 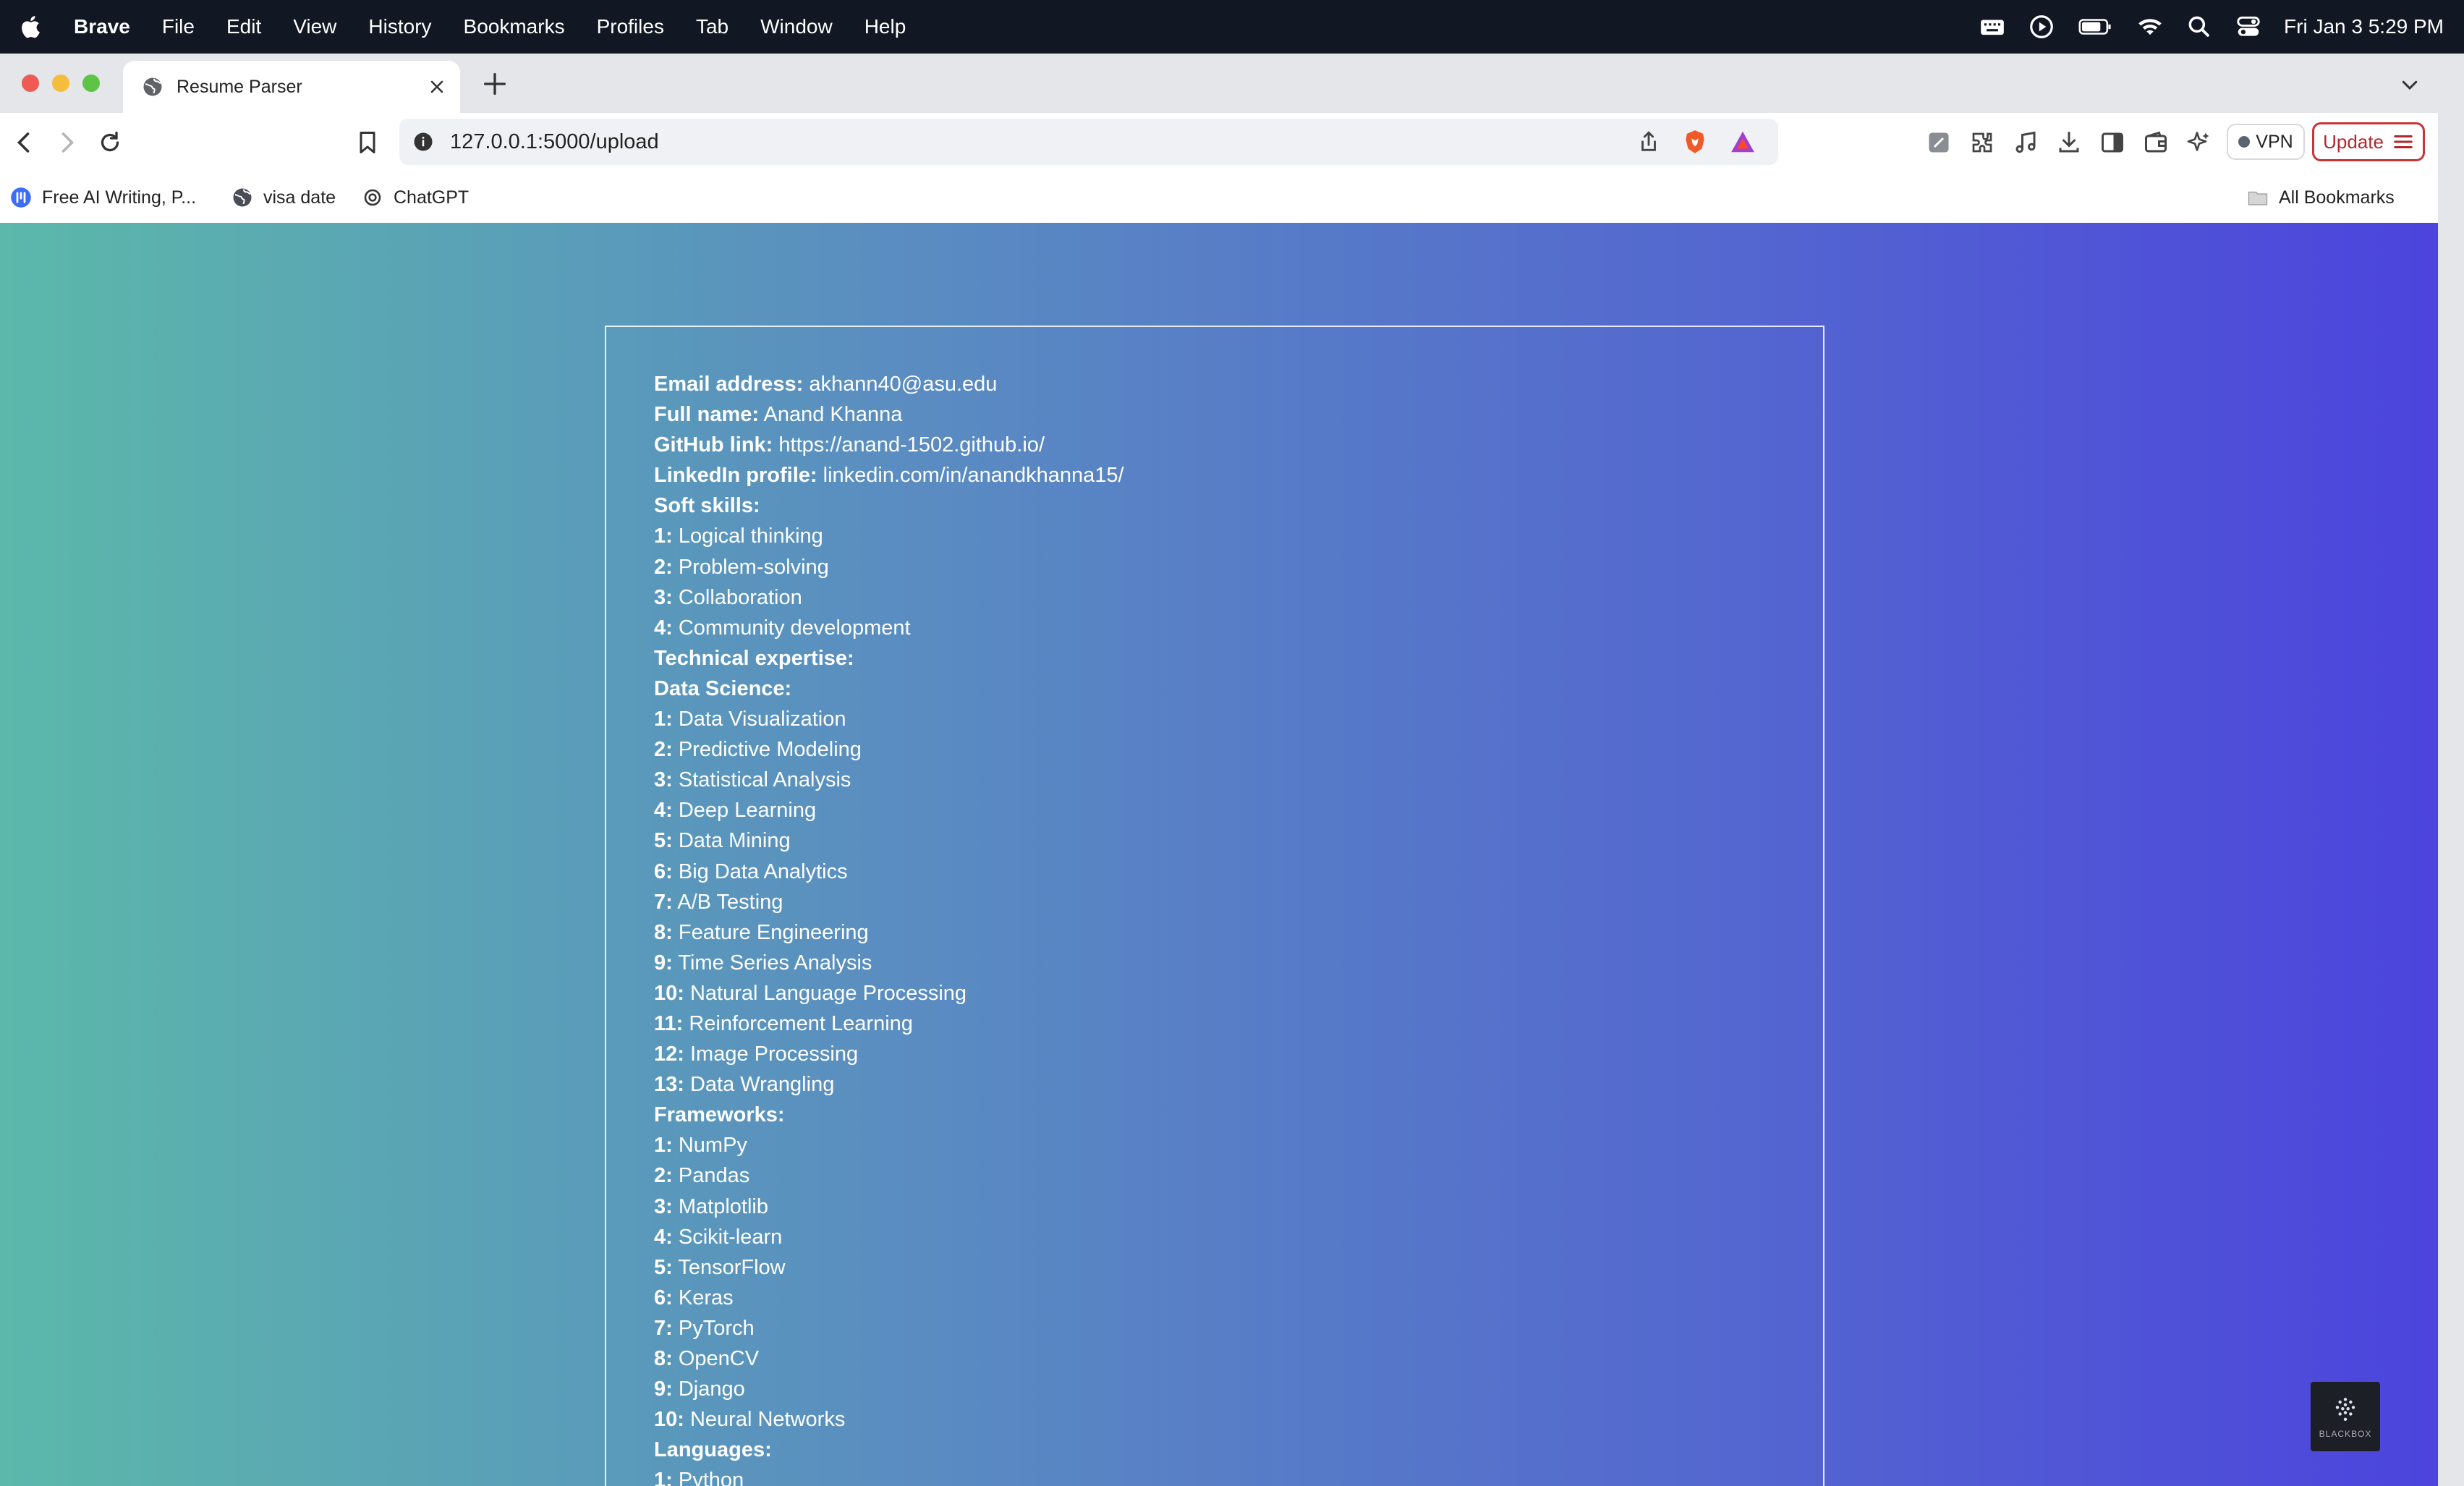 What do you see at coordinates (1939, 143) in the screenshot?
I see `leo-sidebar-icon` at bounding box center [1939, 143].